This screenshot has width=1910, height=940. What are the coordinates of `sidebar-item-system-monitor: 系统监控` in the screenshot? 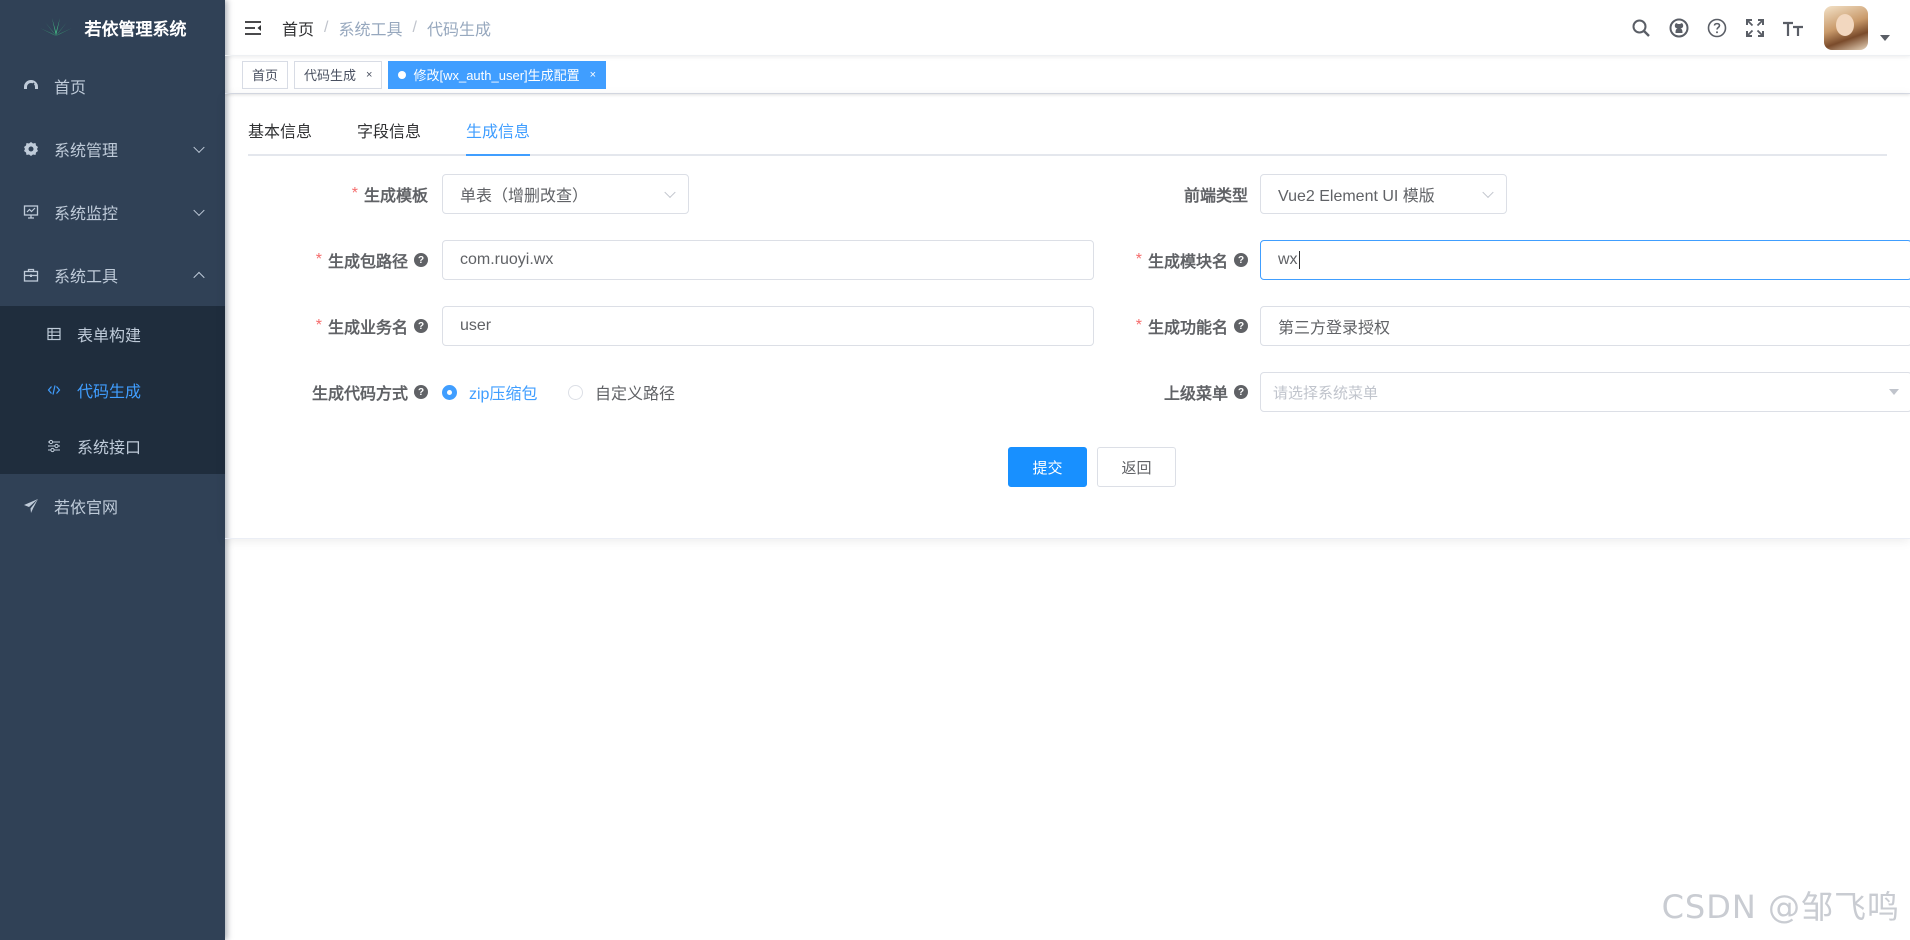 It's located at (112, 211).